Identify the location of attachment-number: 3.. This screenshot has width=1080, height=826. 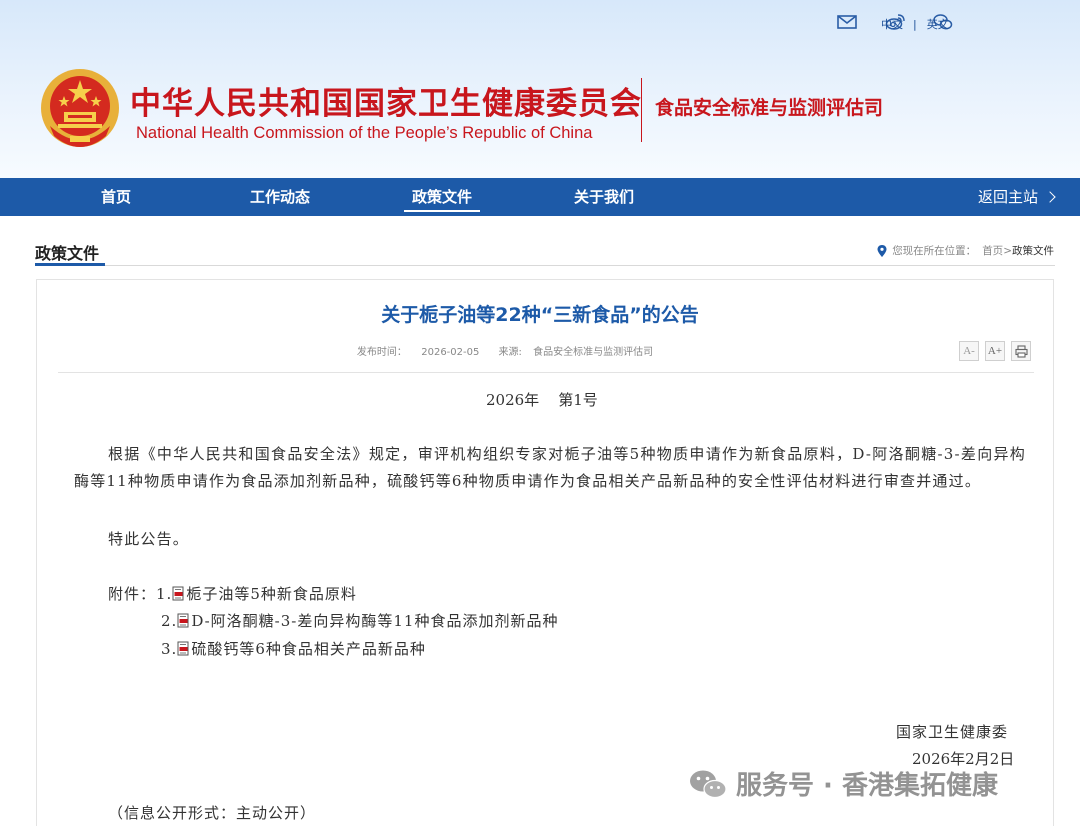
(169, 648).